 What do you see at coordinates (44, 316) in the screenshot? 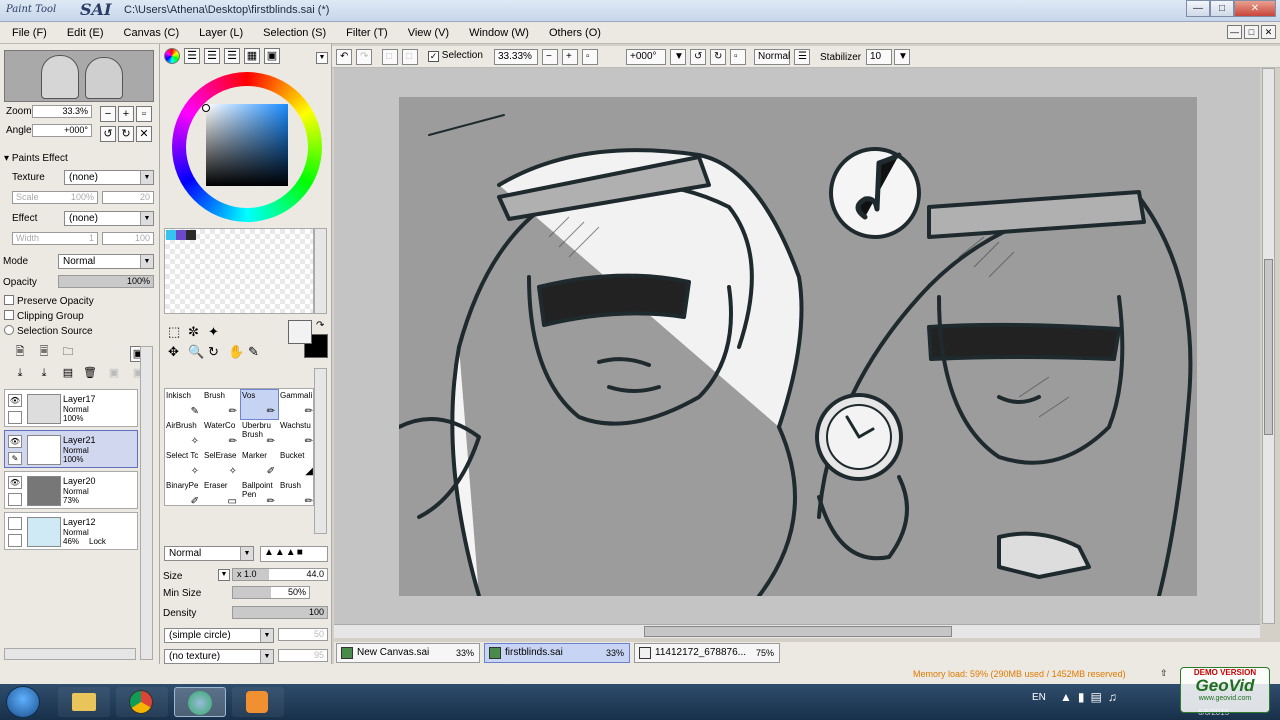
I see `clipping-group-checkbox: Clipping Group` at bounding box center [44, 316].